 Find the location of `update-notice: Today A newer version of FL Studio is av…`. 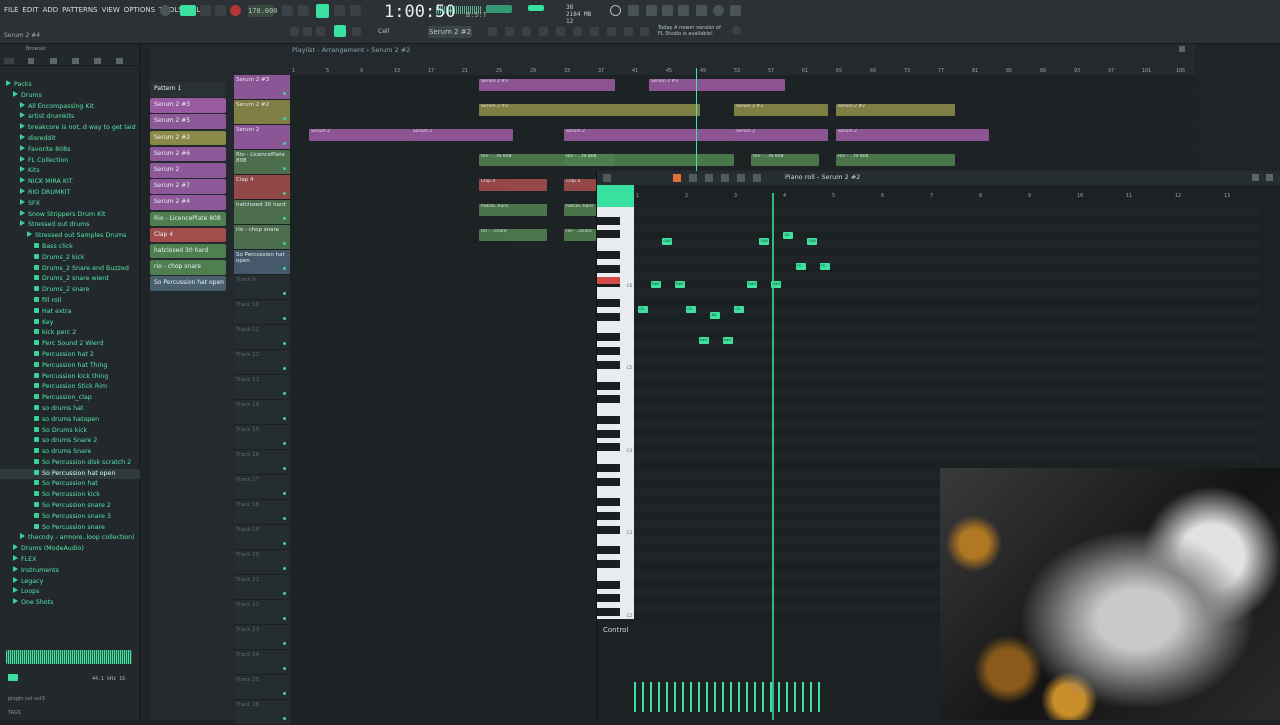

update-notice: Today A newer version of FL Studio is av… is located at coordinates (689, 31).